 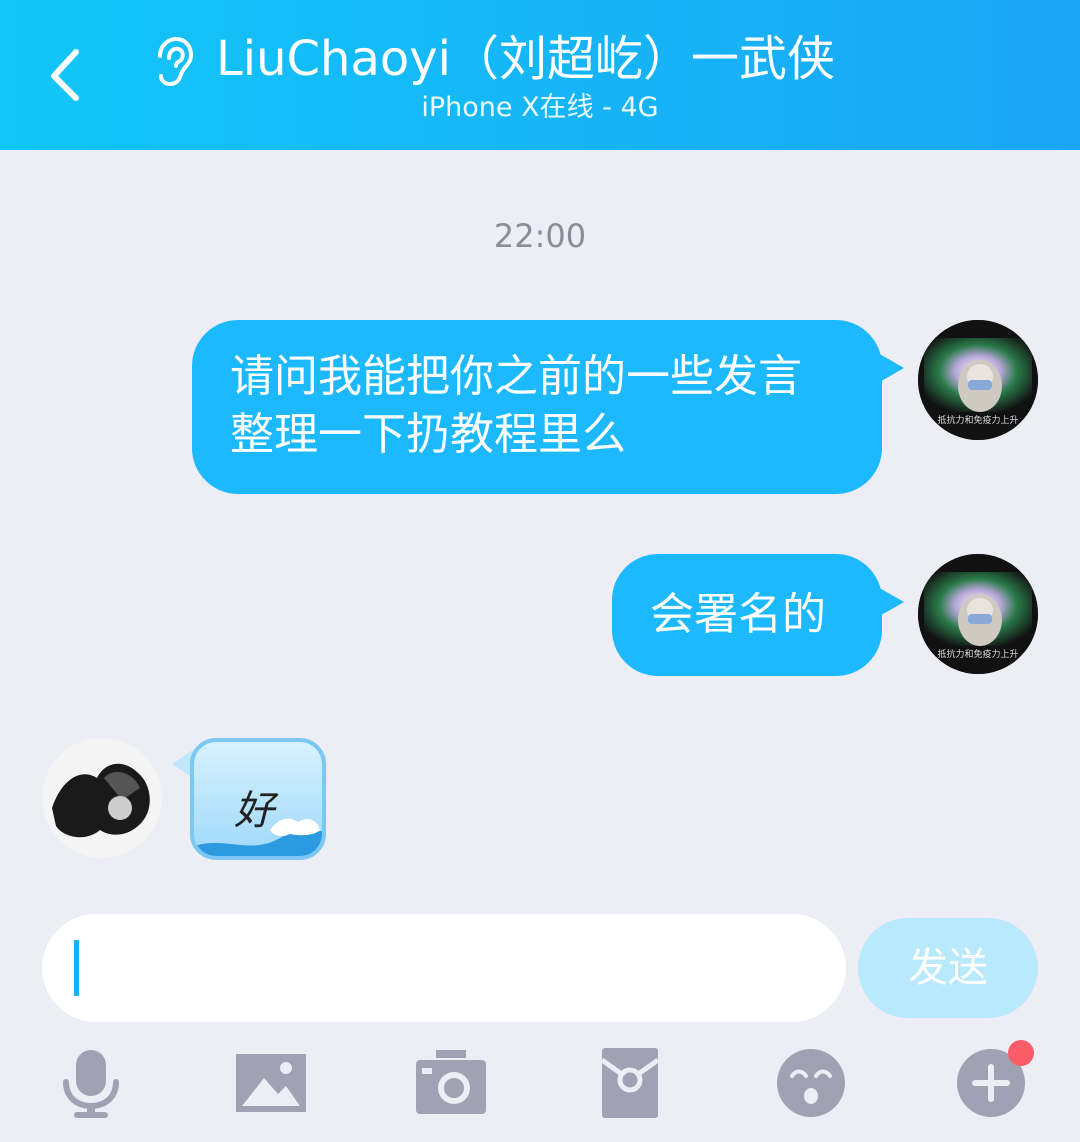 I want to click on text-cursor, so click(x=76, y=968).